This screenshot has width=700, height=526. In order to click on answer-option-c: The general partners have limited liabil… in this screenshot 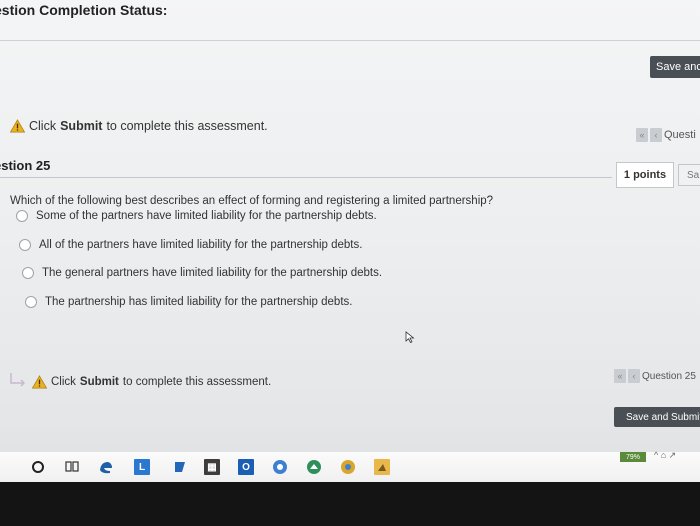, I will do `click(202, 273)`.